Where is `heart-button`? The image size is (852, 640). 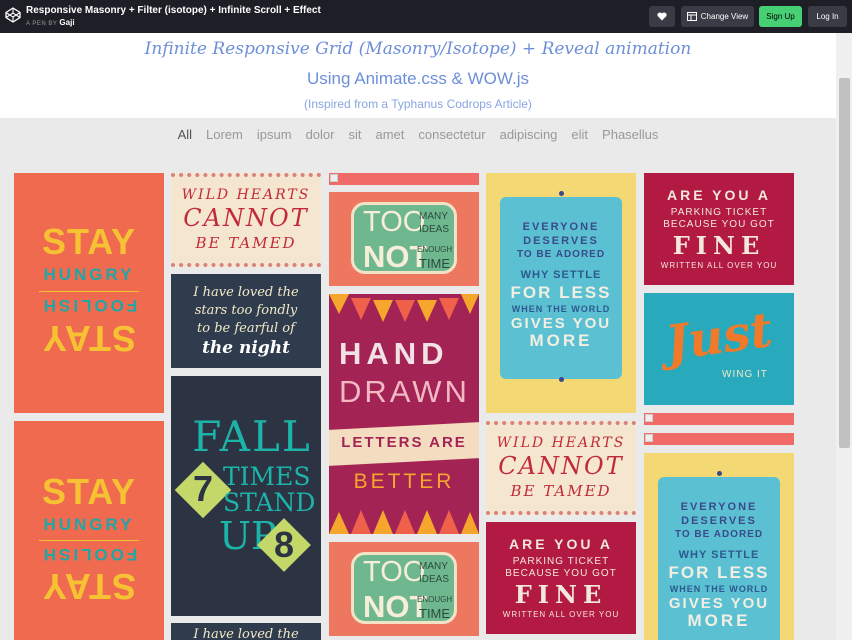 heart-button is located at coordinates (662, 16).